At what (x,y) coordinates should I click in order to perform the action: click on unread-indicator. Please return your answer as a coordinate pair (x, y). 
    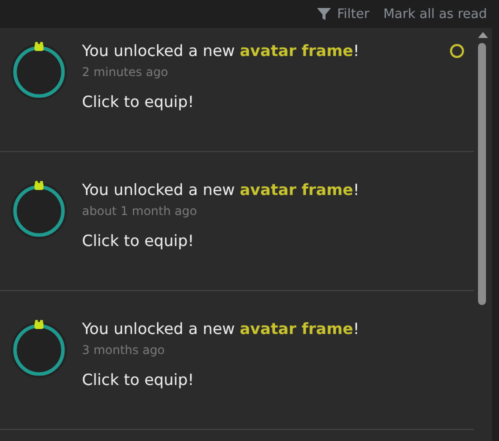
    Looking at the image, I should click on (457, 51).